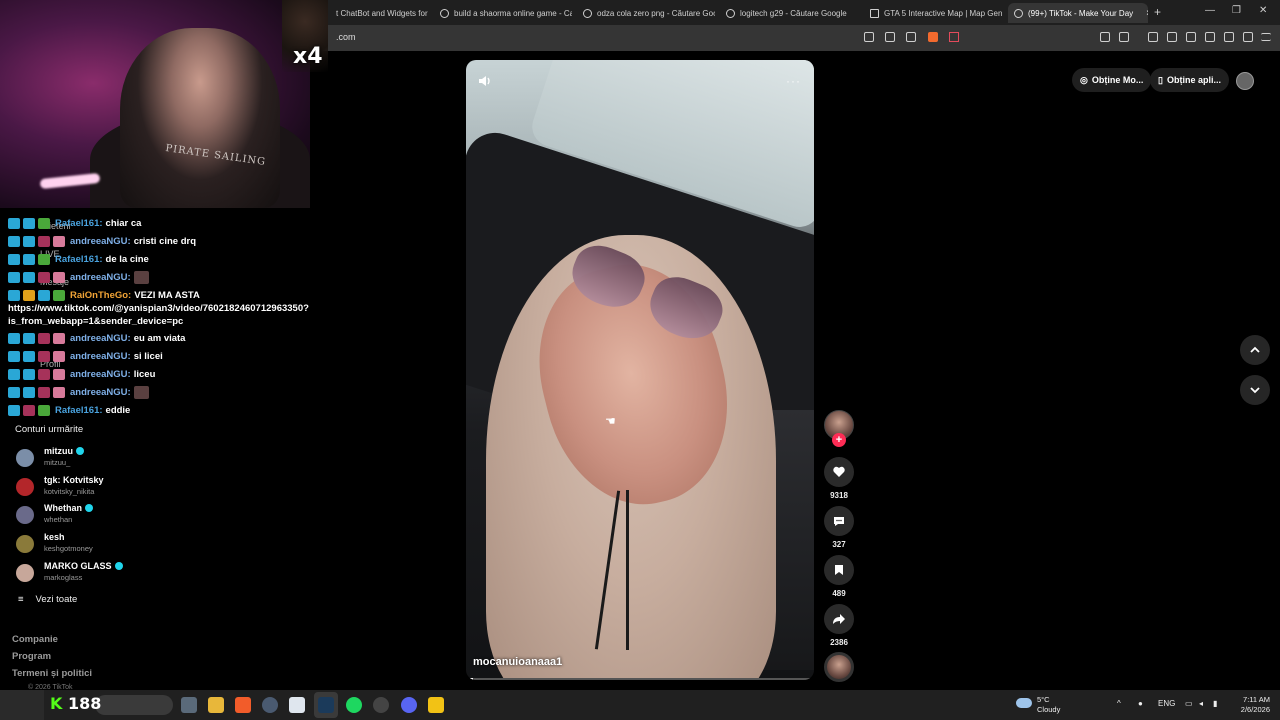 This screenshot has height=720, width=1280. I want to click on music-icon, so click(1172, 37).